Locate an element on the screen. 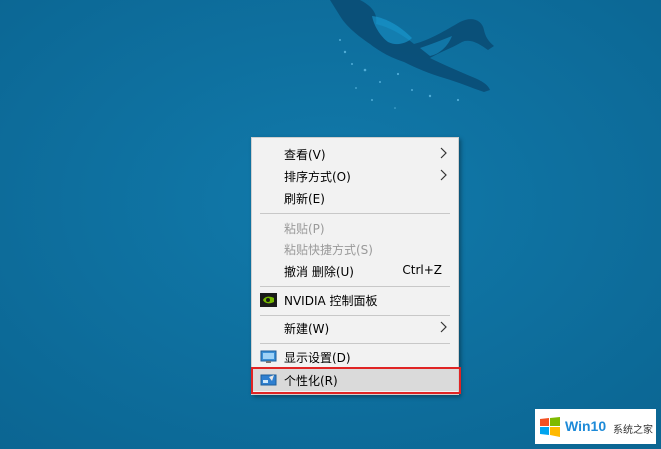 This screenshot has height=449, width=661. menu-item-nvidia-control-panel: NVIDIA 控制面板 is located at coordinates (355, 300).